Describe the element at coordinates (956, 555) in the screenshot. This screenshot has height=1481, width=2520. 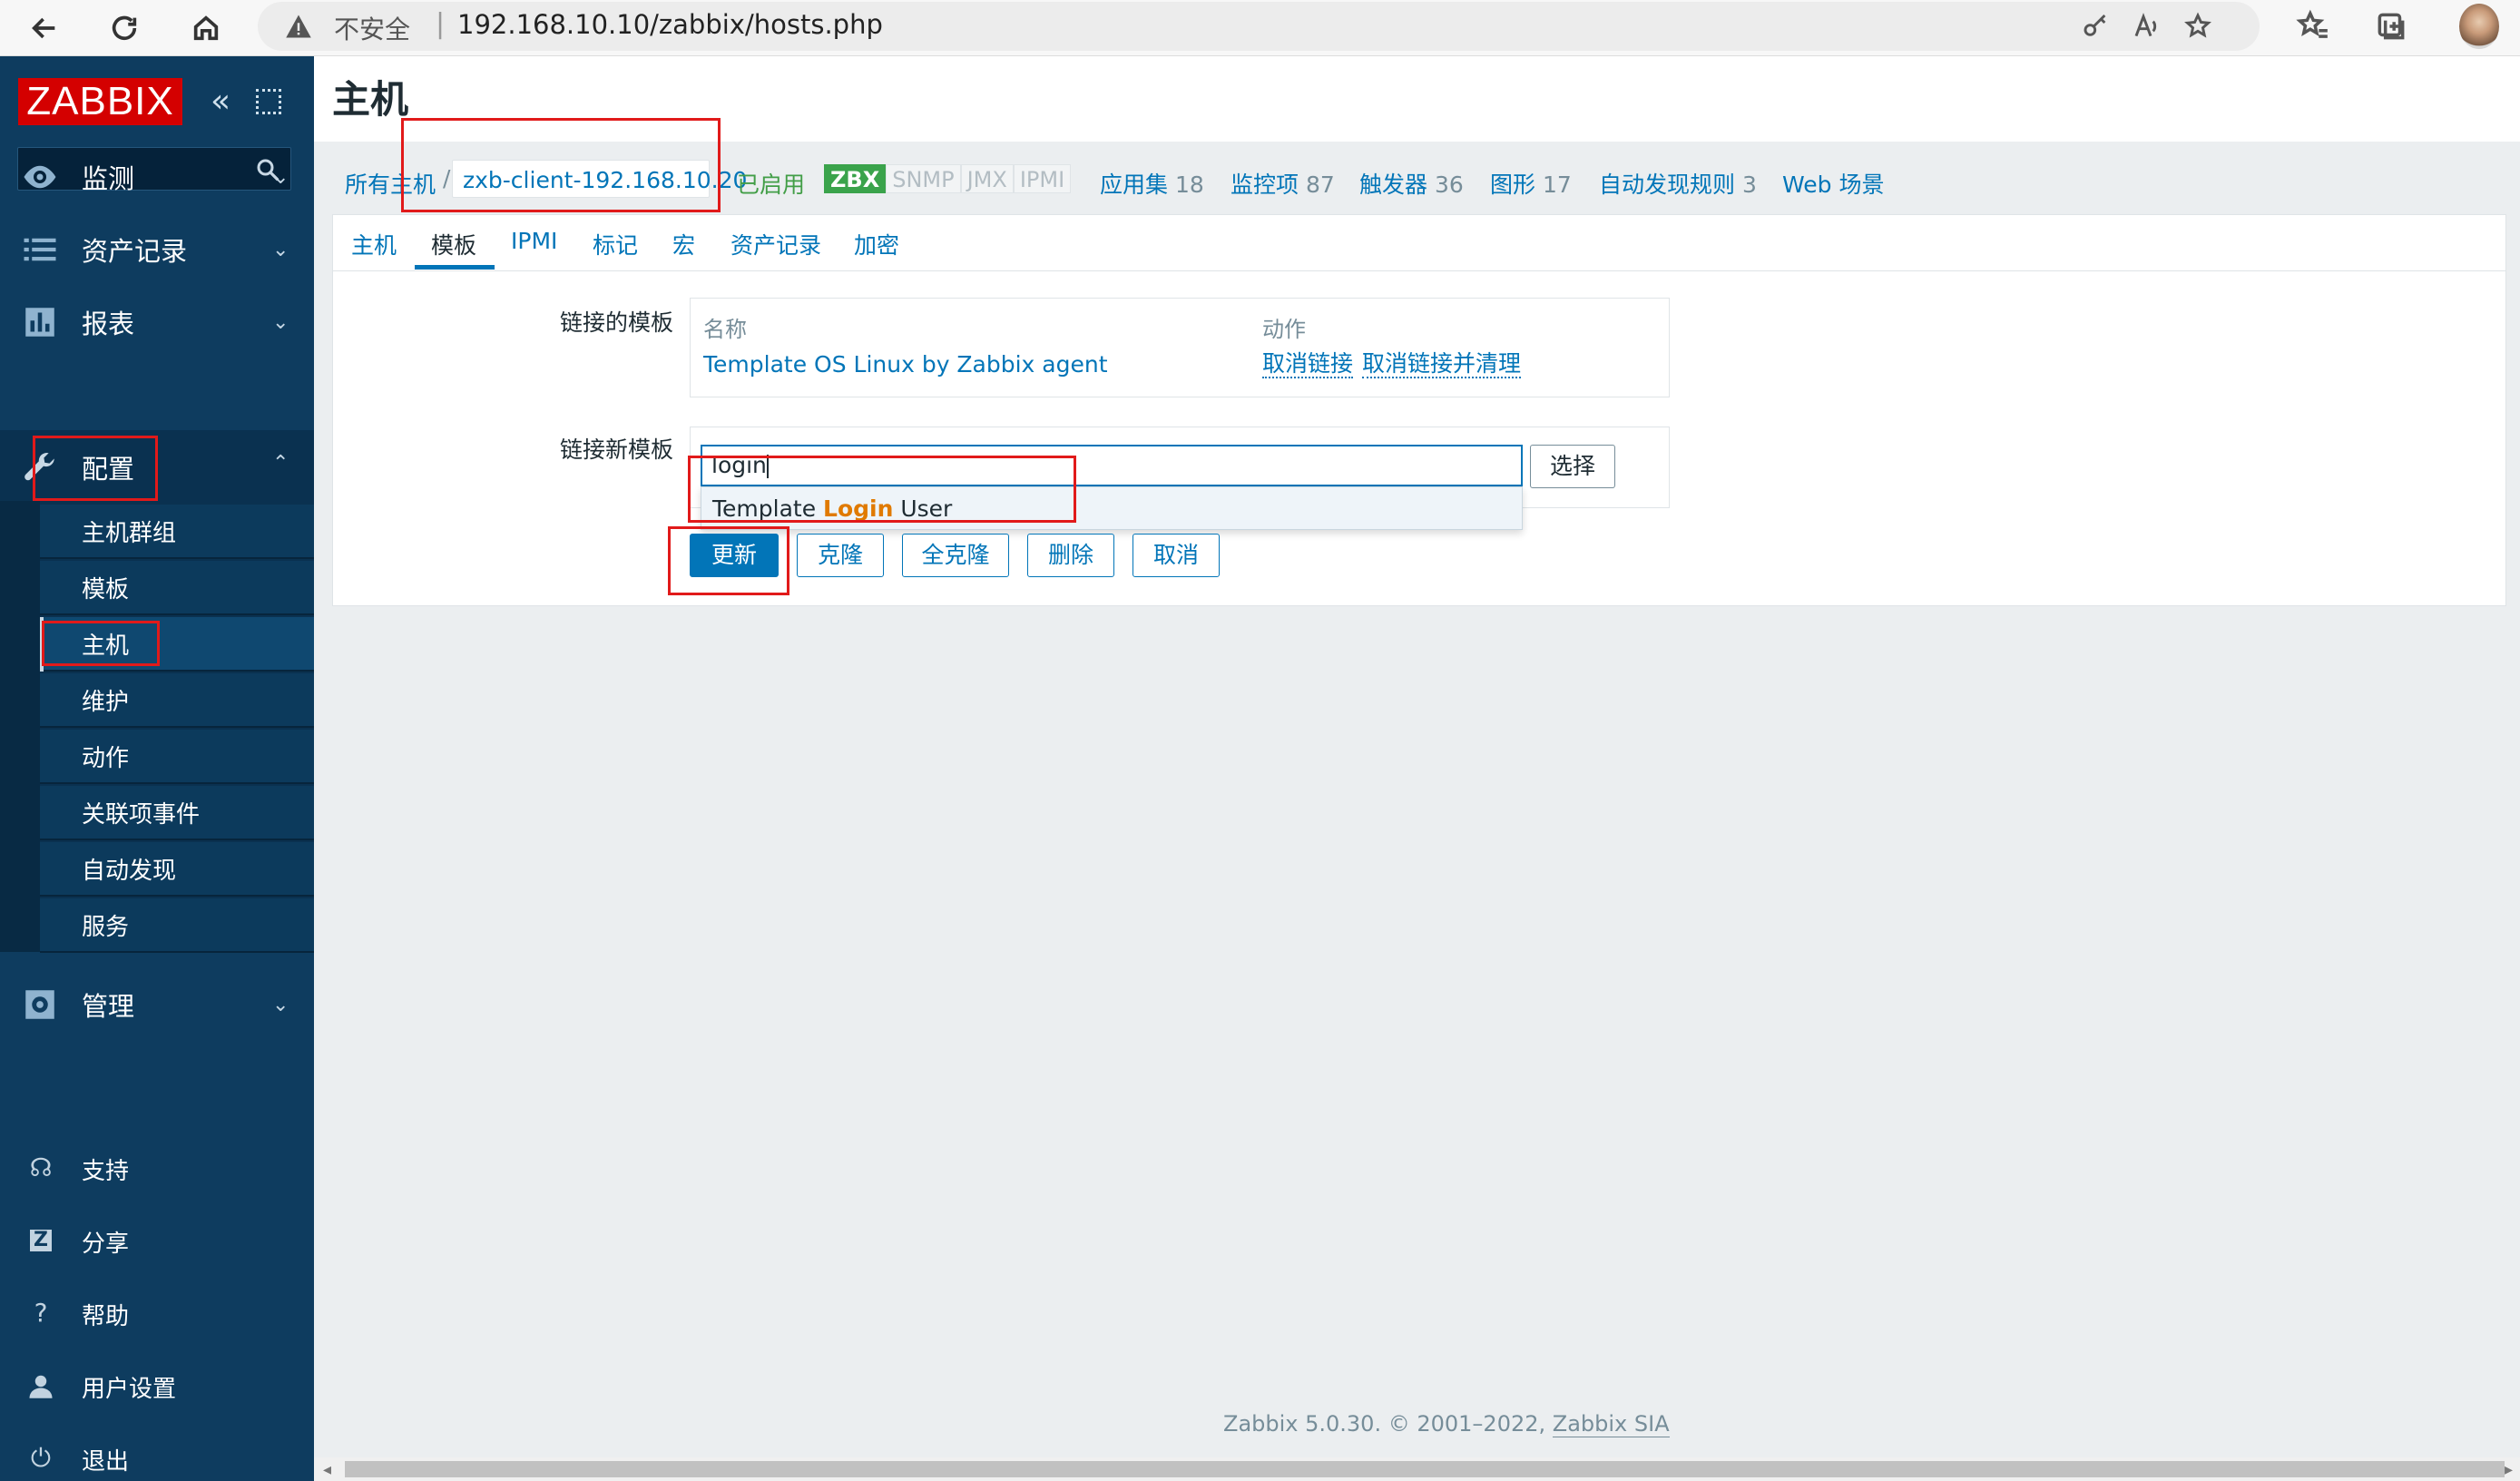
I see `full-clone-button: 全克隆` at that location.